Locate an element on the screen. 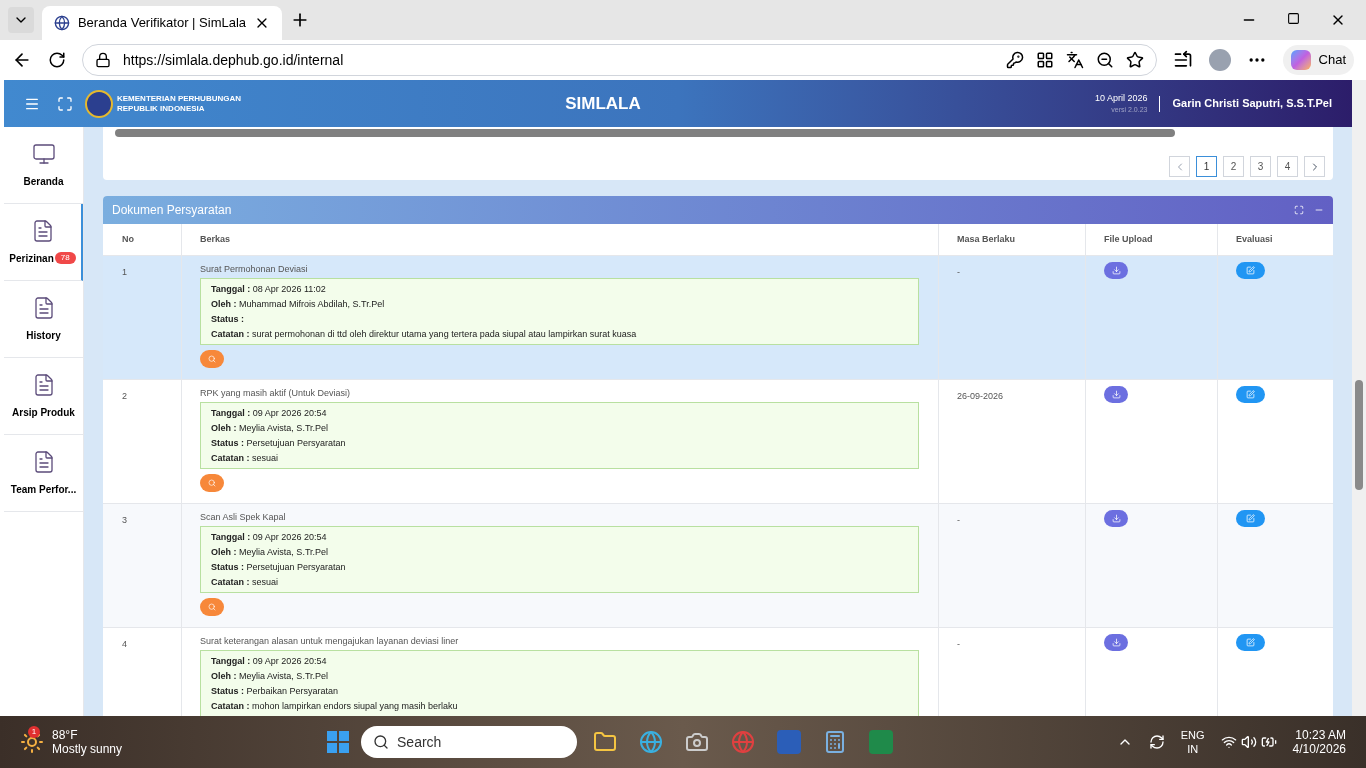  key-icon is located at coordinates (1014, 60).